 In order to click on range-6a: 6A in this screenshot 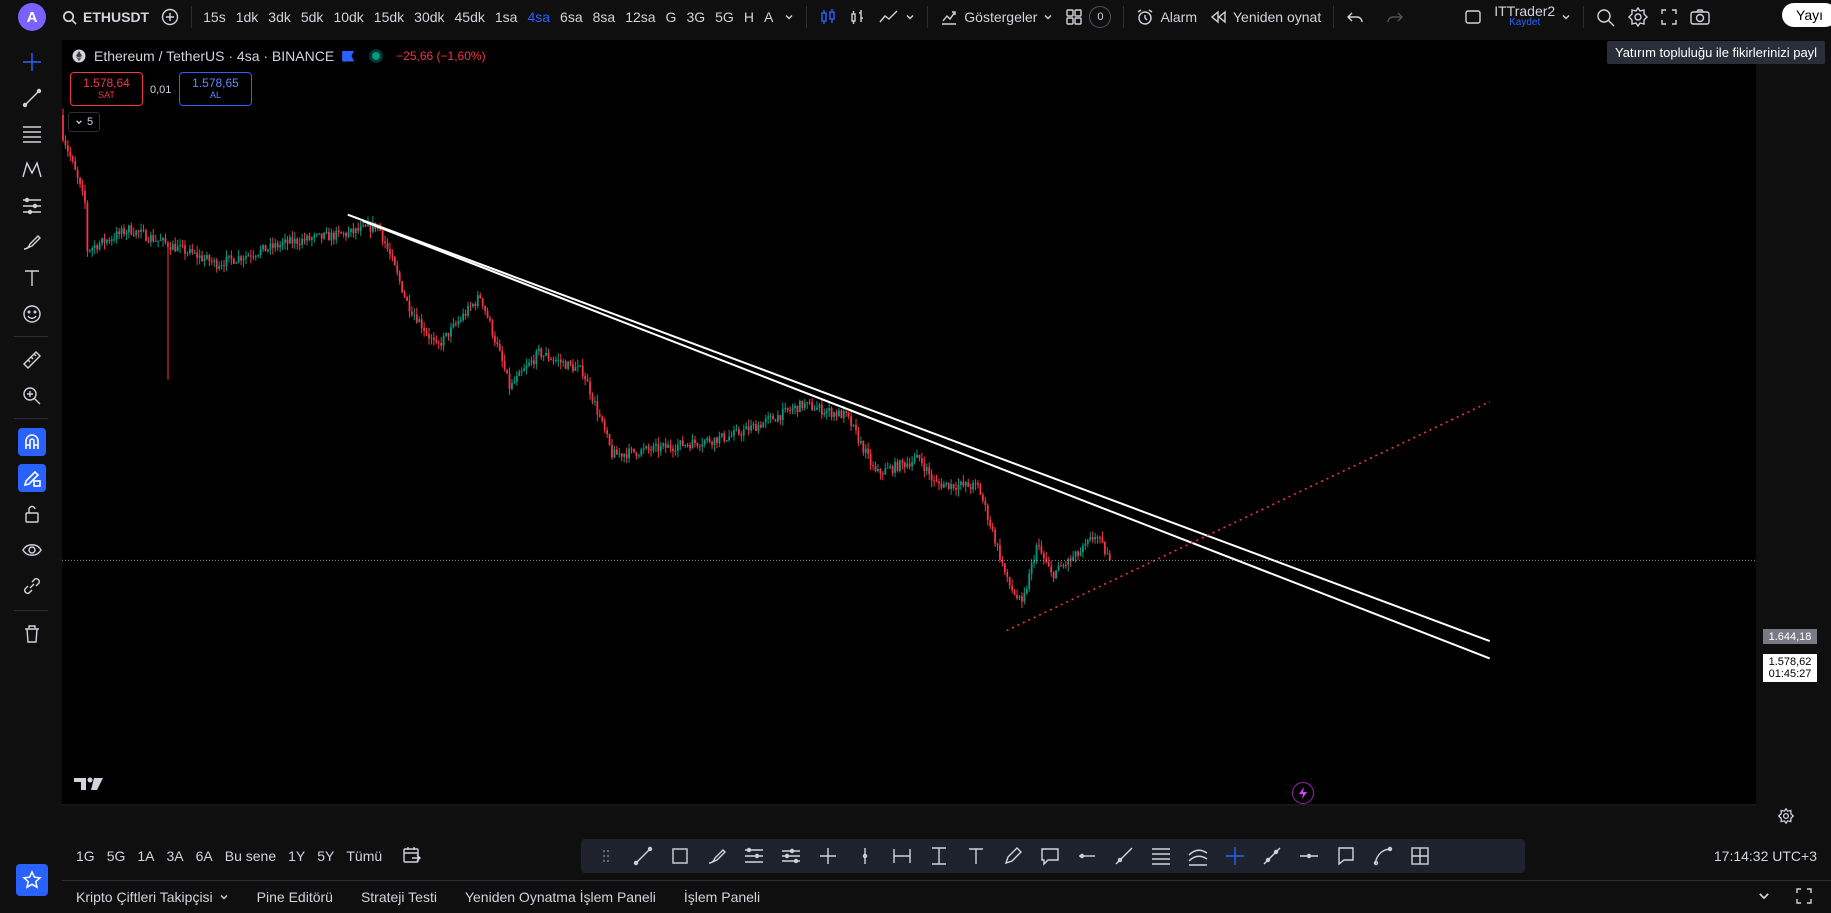, I will do `click(204, 856)`.